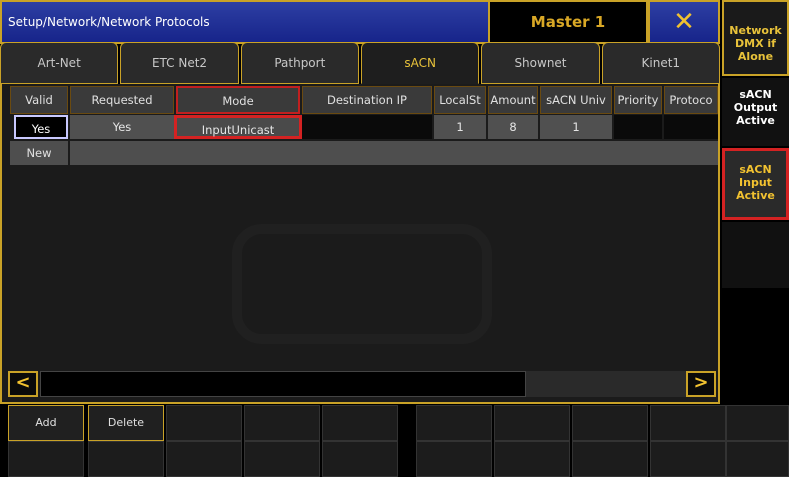 The image size is (789, 477). What do you see at coordinates (394, 153) in the screenshot?
I see `new-row` at bounding box center [394, 153].